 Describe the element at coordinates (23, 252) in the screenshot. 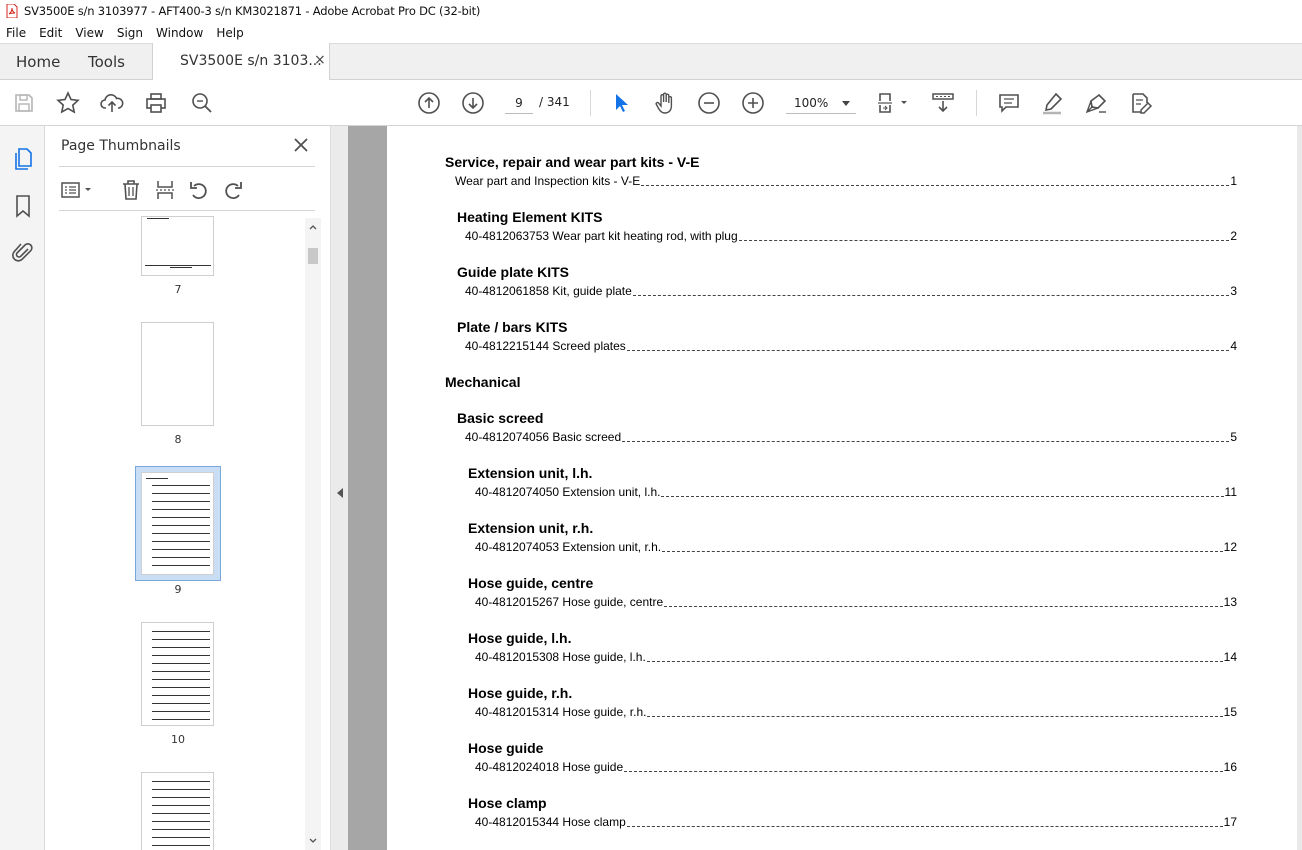

I see `attachments-icon` at that location.